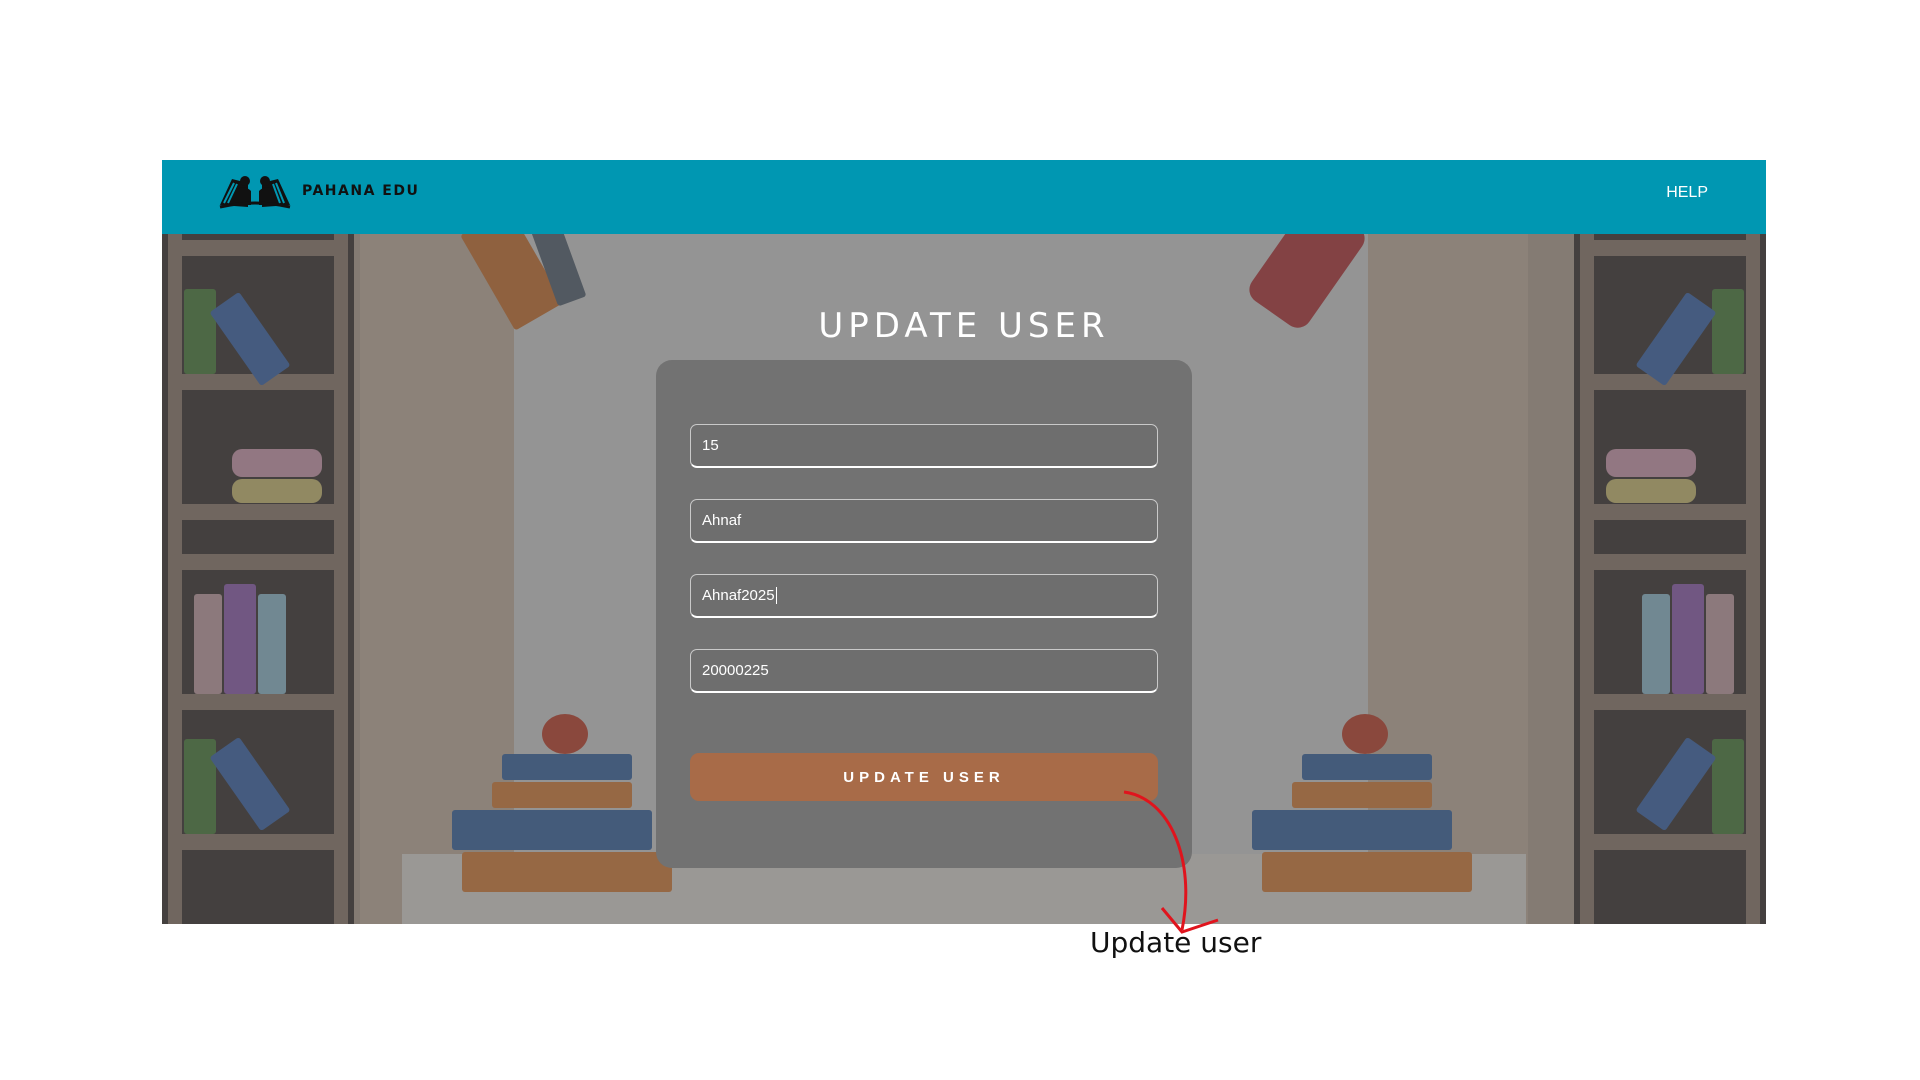  I want to click on brand-name: PAHANA EDU, so click(361, 191).